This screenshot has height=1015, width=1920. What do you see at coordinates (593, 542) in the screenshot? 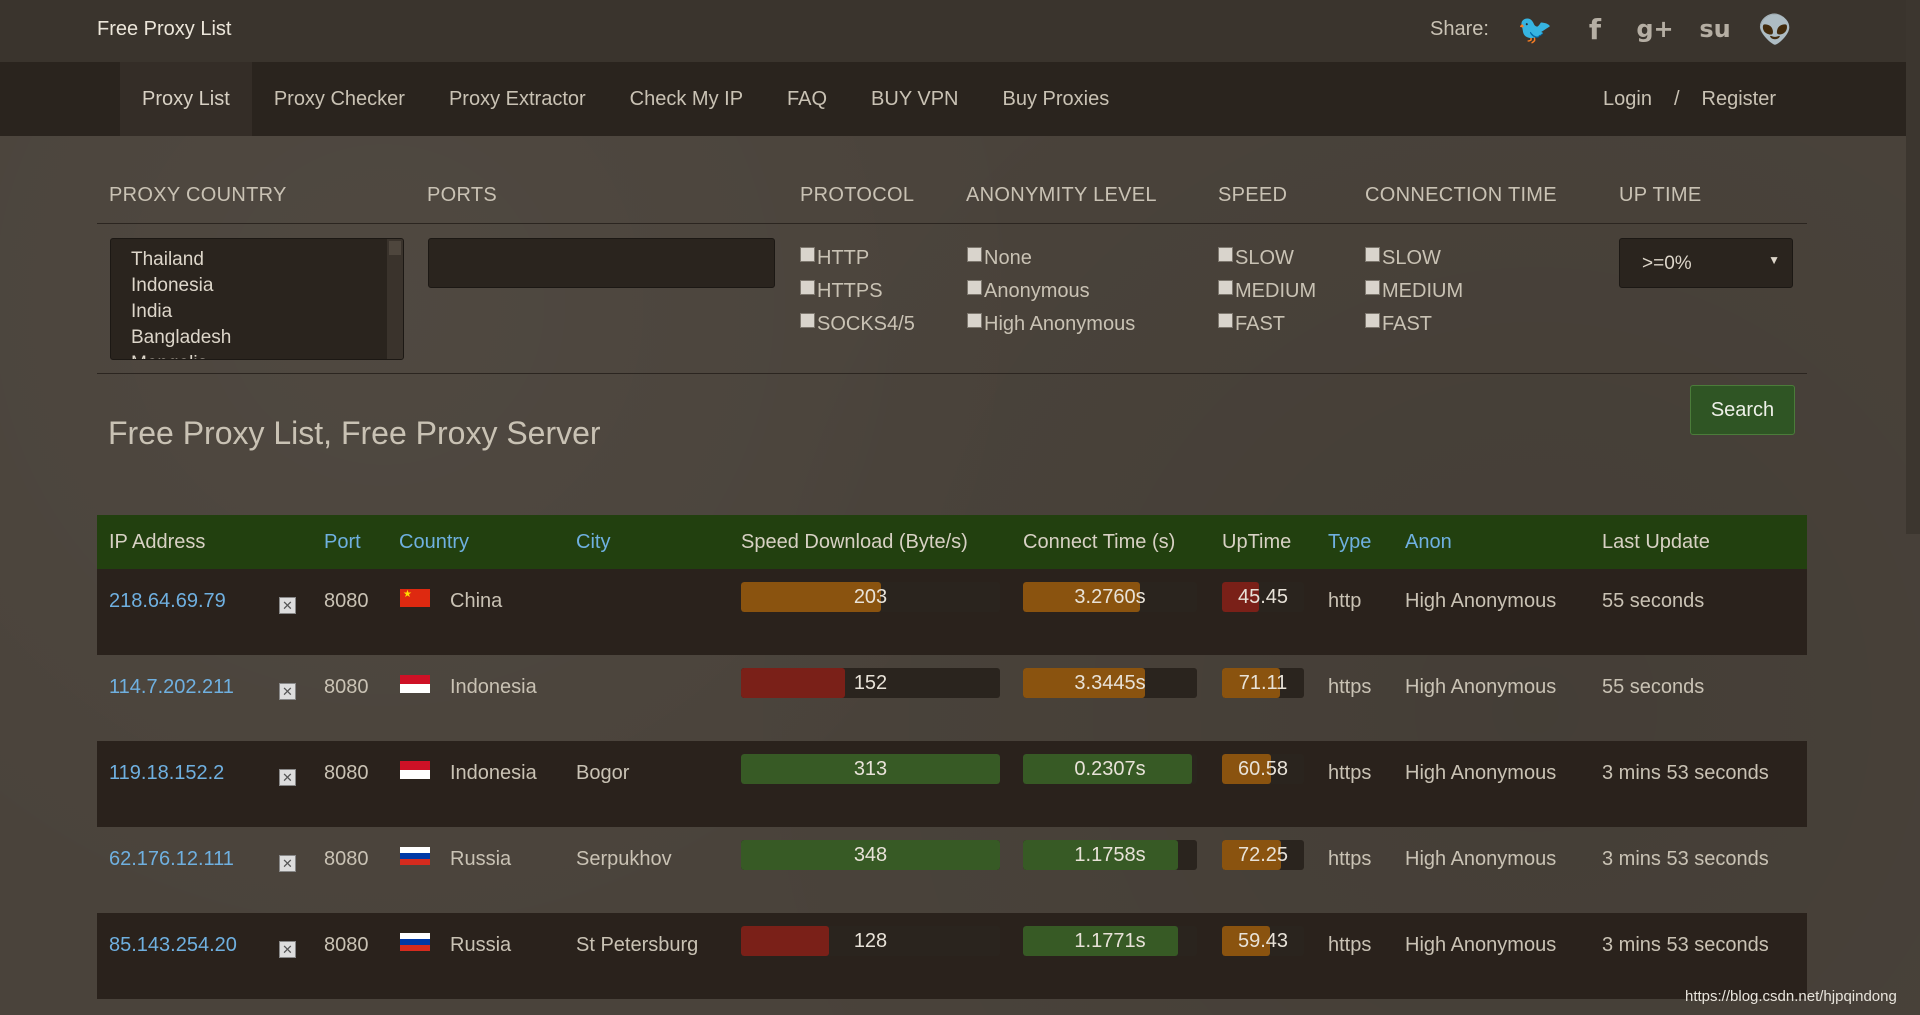
I see `col-city: City` at bounding box center [593, 542].